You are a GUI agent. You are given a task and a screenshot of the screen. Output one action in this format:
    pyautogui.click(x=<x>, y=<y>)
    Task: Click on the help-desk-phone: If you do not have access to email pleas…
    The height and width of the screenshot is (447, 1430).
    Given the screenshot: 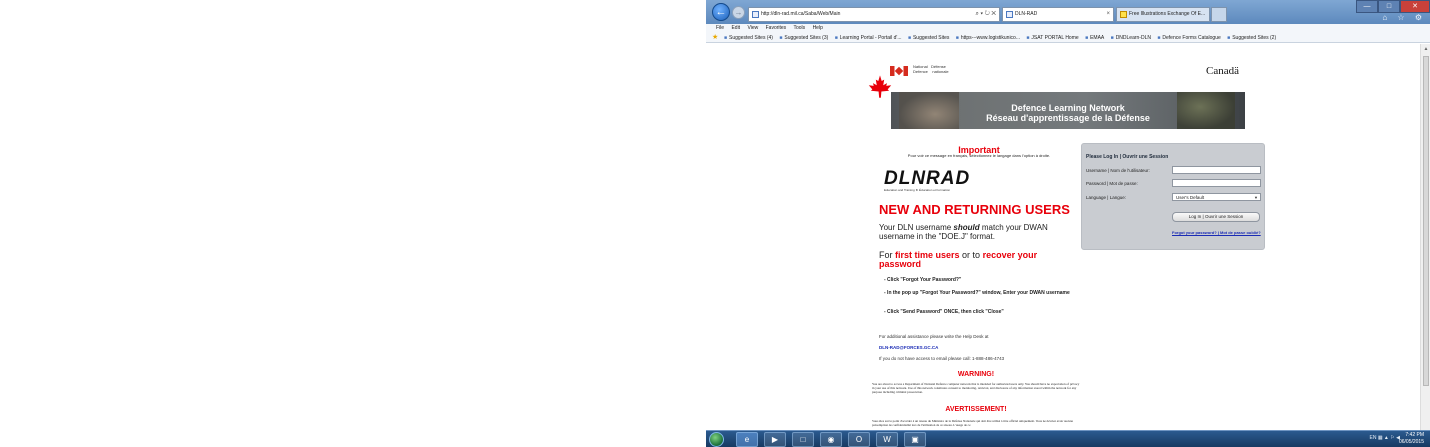 What is the action you would take?
    pyautogui.click(x=942, y=358)
    